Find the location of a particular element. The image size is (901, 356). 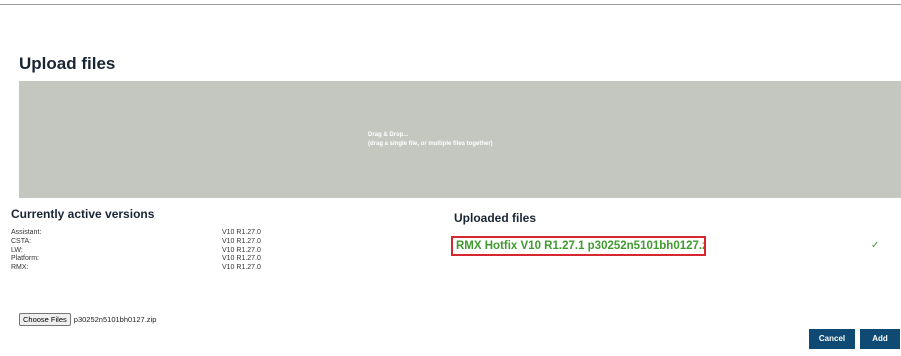

version-row: LW: V10 R1.27.0 is located at coordinates (161, 251).